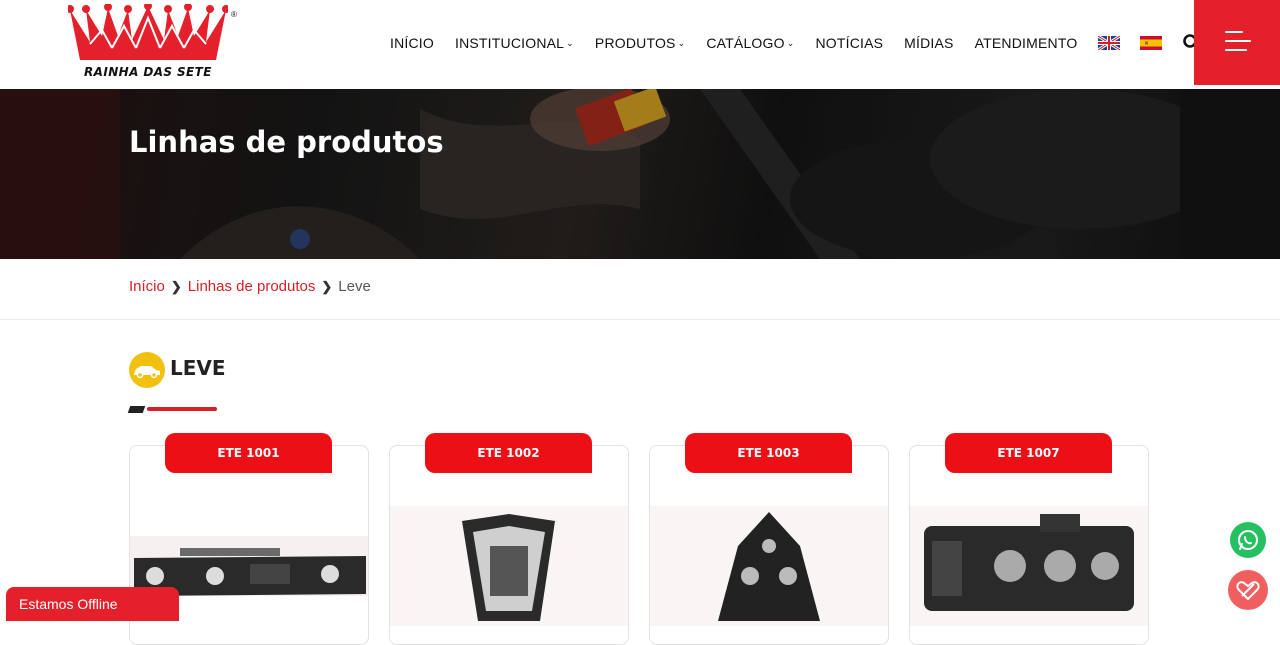  I want to click on title-underline, so click(182, 409).